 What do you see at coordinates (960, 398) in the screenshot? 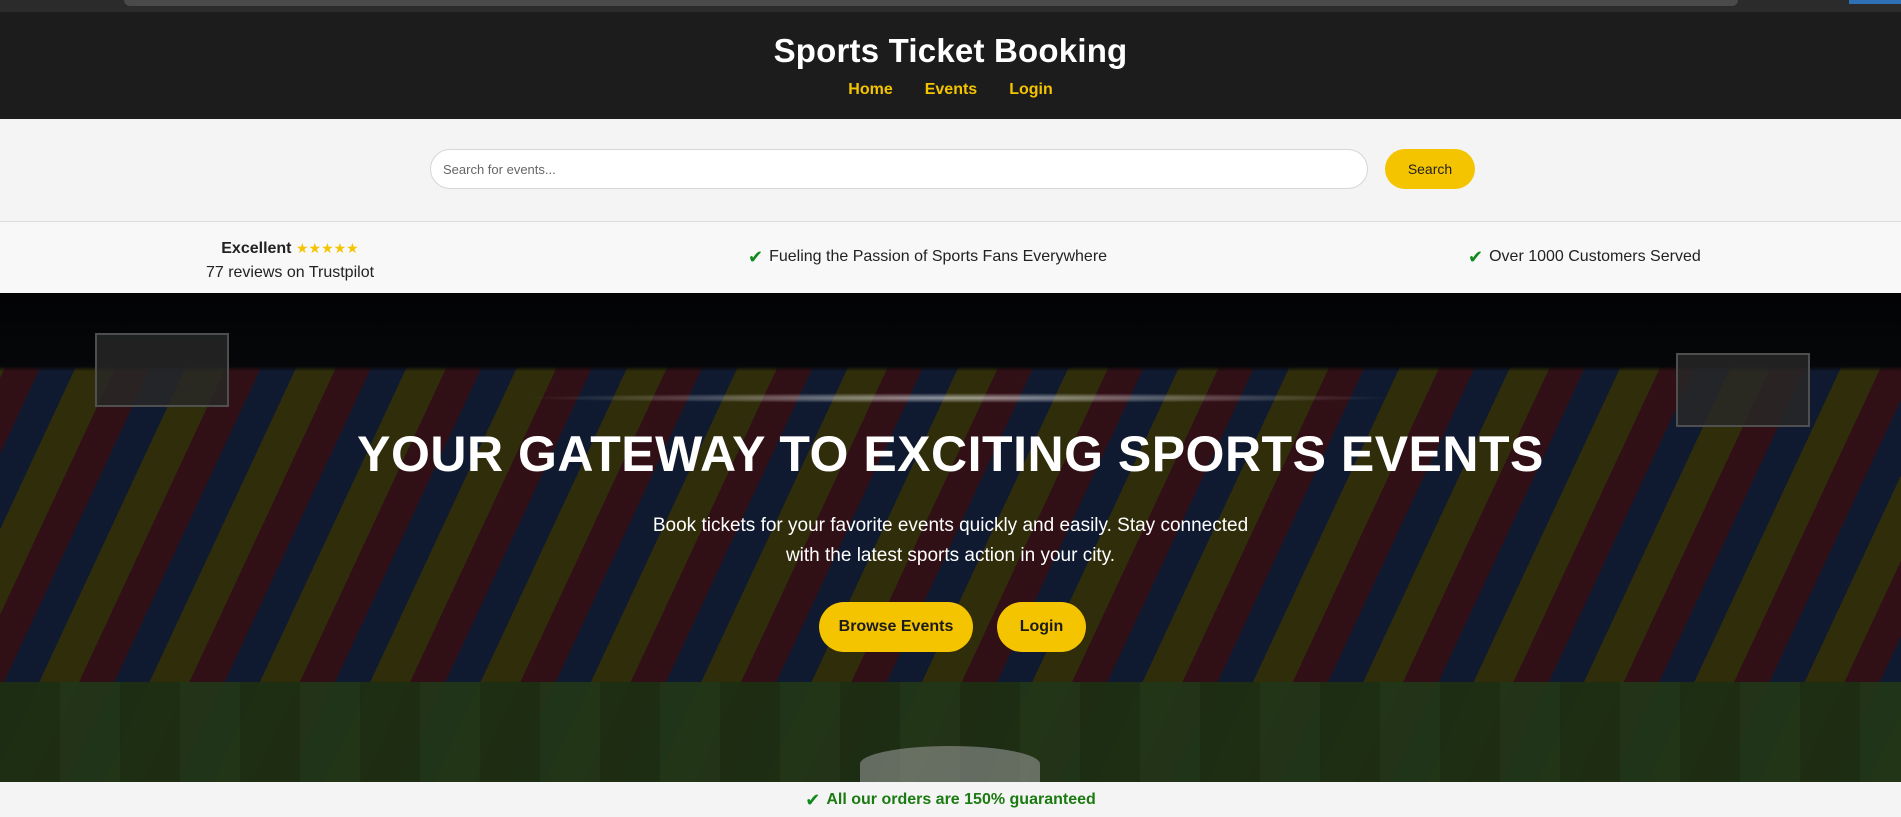
I see `stadium-lights` at bounding box center [960, 398].